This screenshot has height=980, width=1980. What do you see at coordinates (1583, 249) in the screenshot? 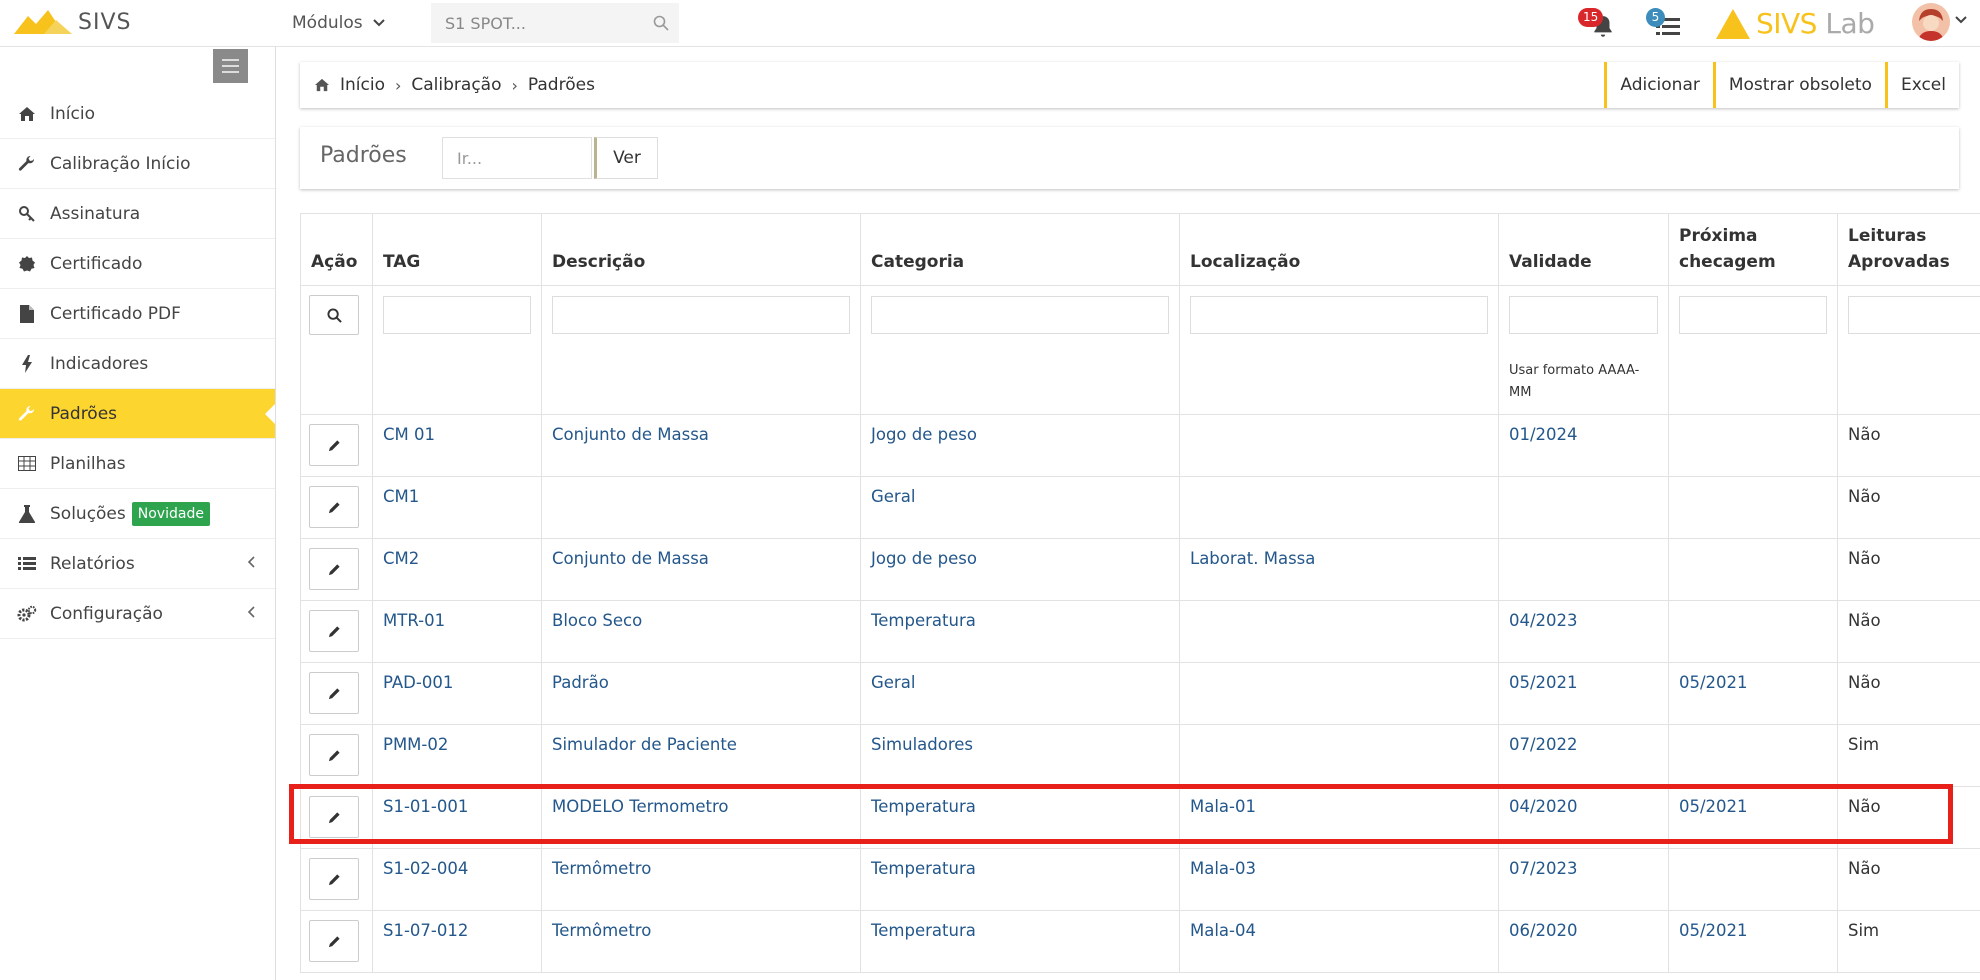
I see `column-header: Validade` at bounding box center [1583, 249].